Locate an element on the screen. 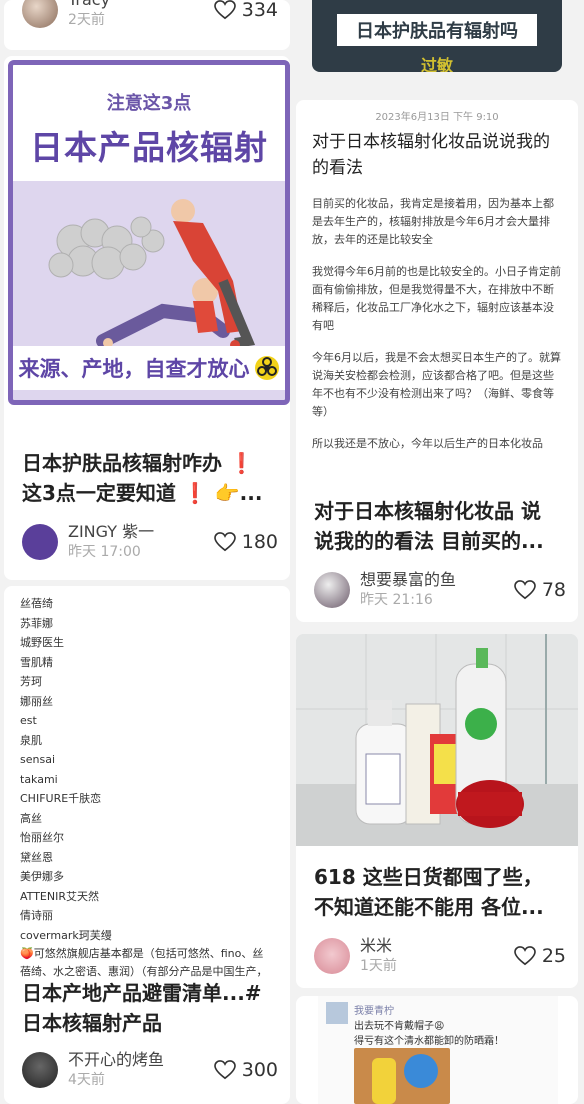  author-name: Tracy is located at coordinates (141, 5).